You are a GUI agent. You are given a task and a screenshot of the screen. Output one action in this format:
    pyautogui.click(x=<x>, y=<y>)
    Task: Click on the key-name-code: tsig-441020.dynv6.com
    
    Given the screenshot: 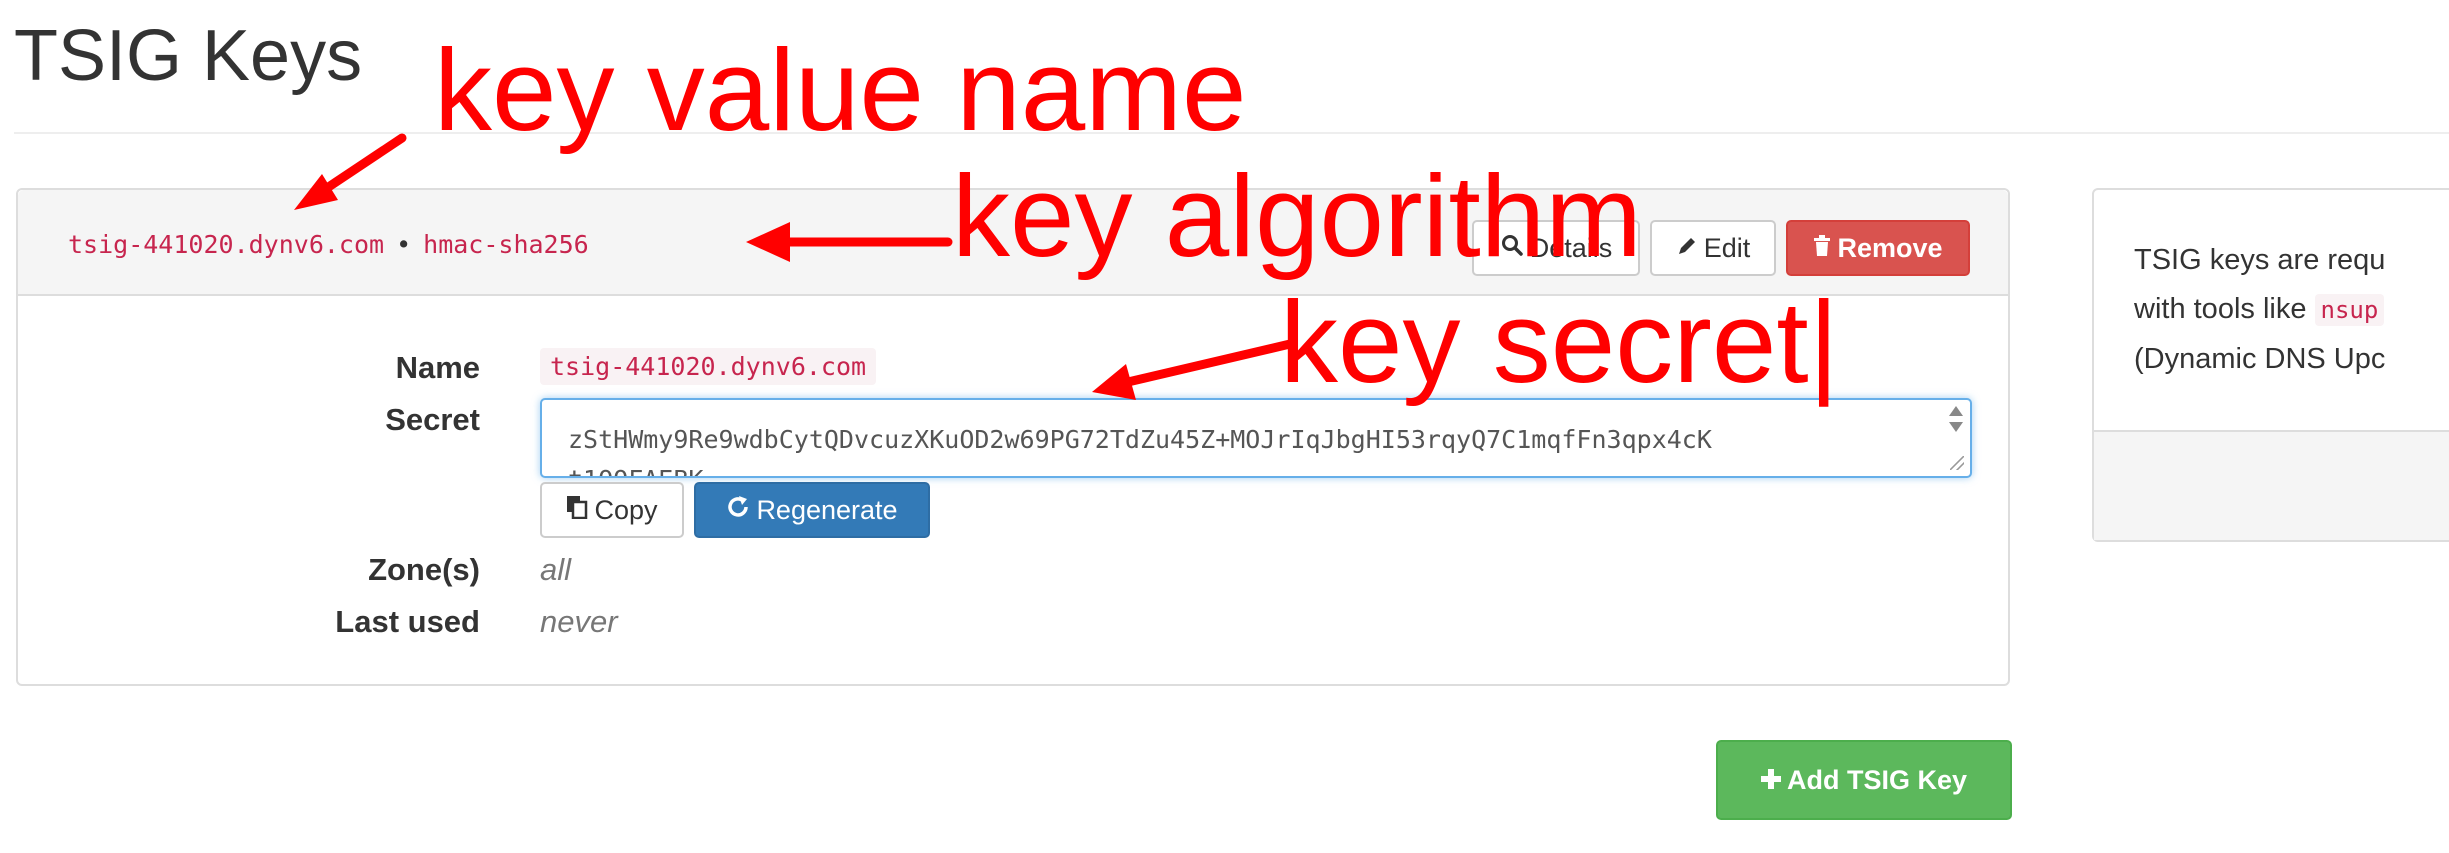 What is the action you would take?
    pyautogui.click(x=226, y=244)
    